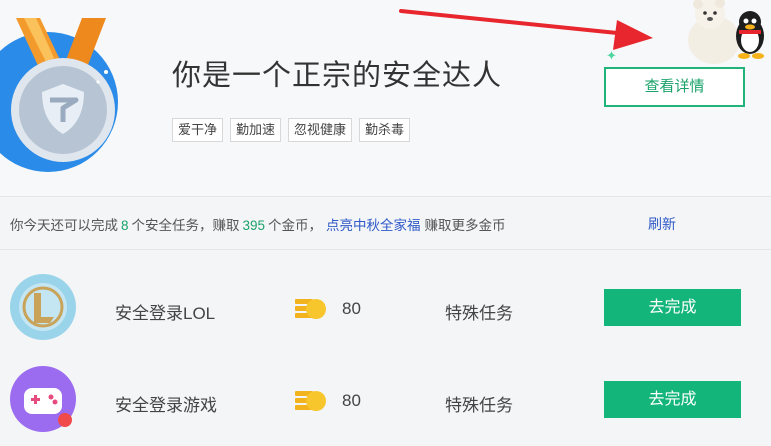  I want to click on lol-icon, so click(43, 307).